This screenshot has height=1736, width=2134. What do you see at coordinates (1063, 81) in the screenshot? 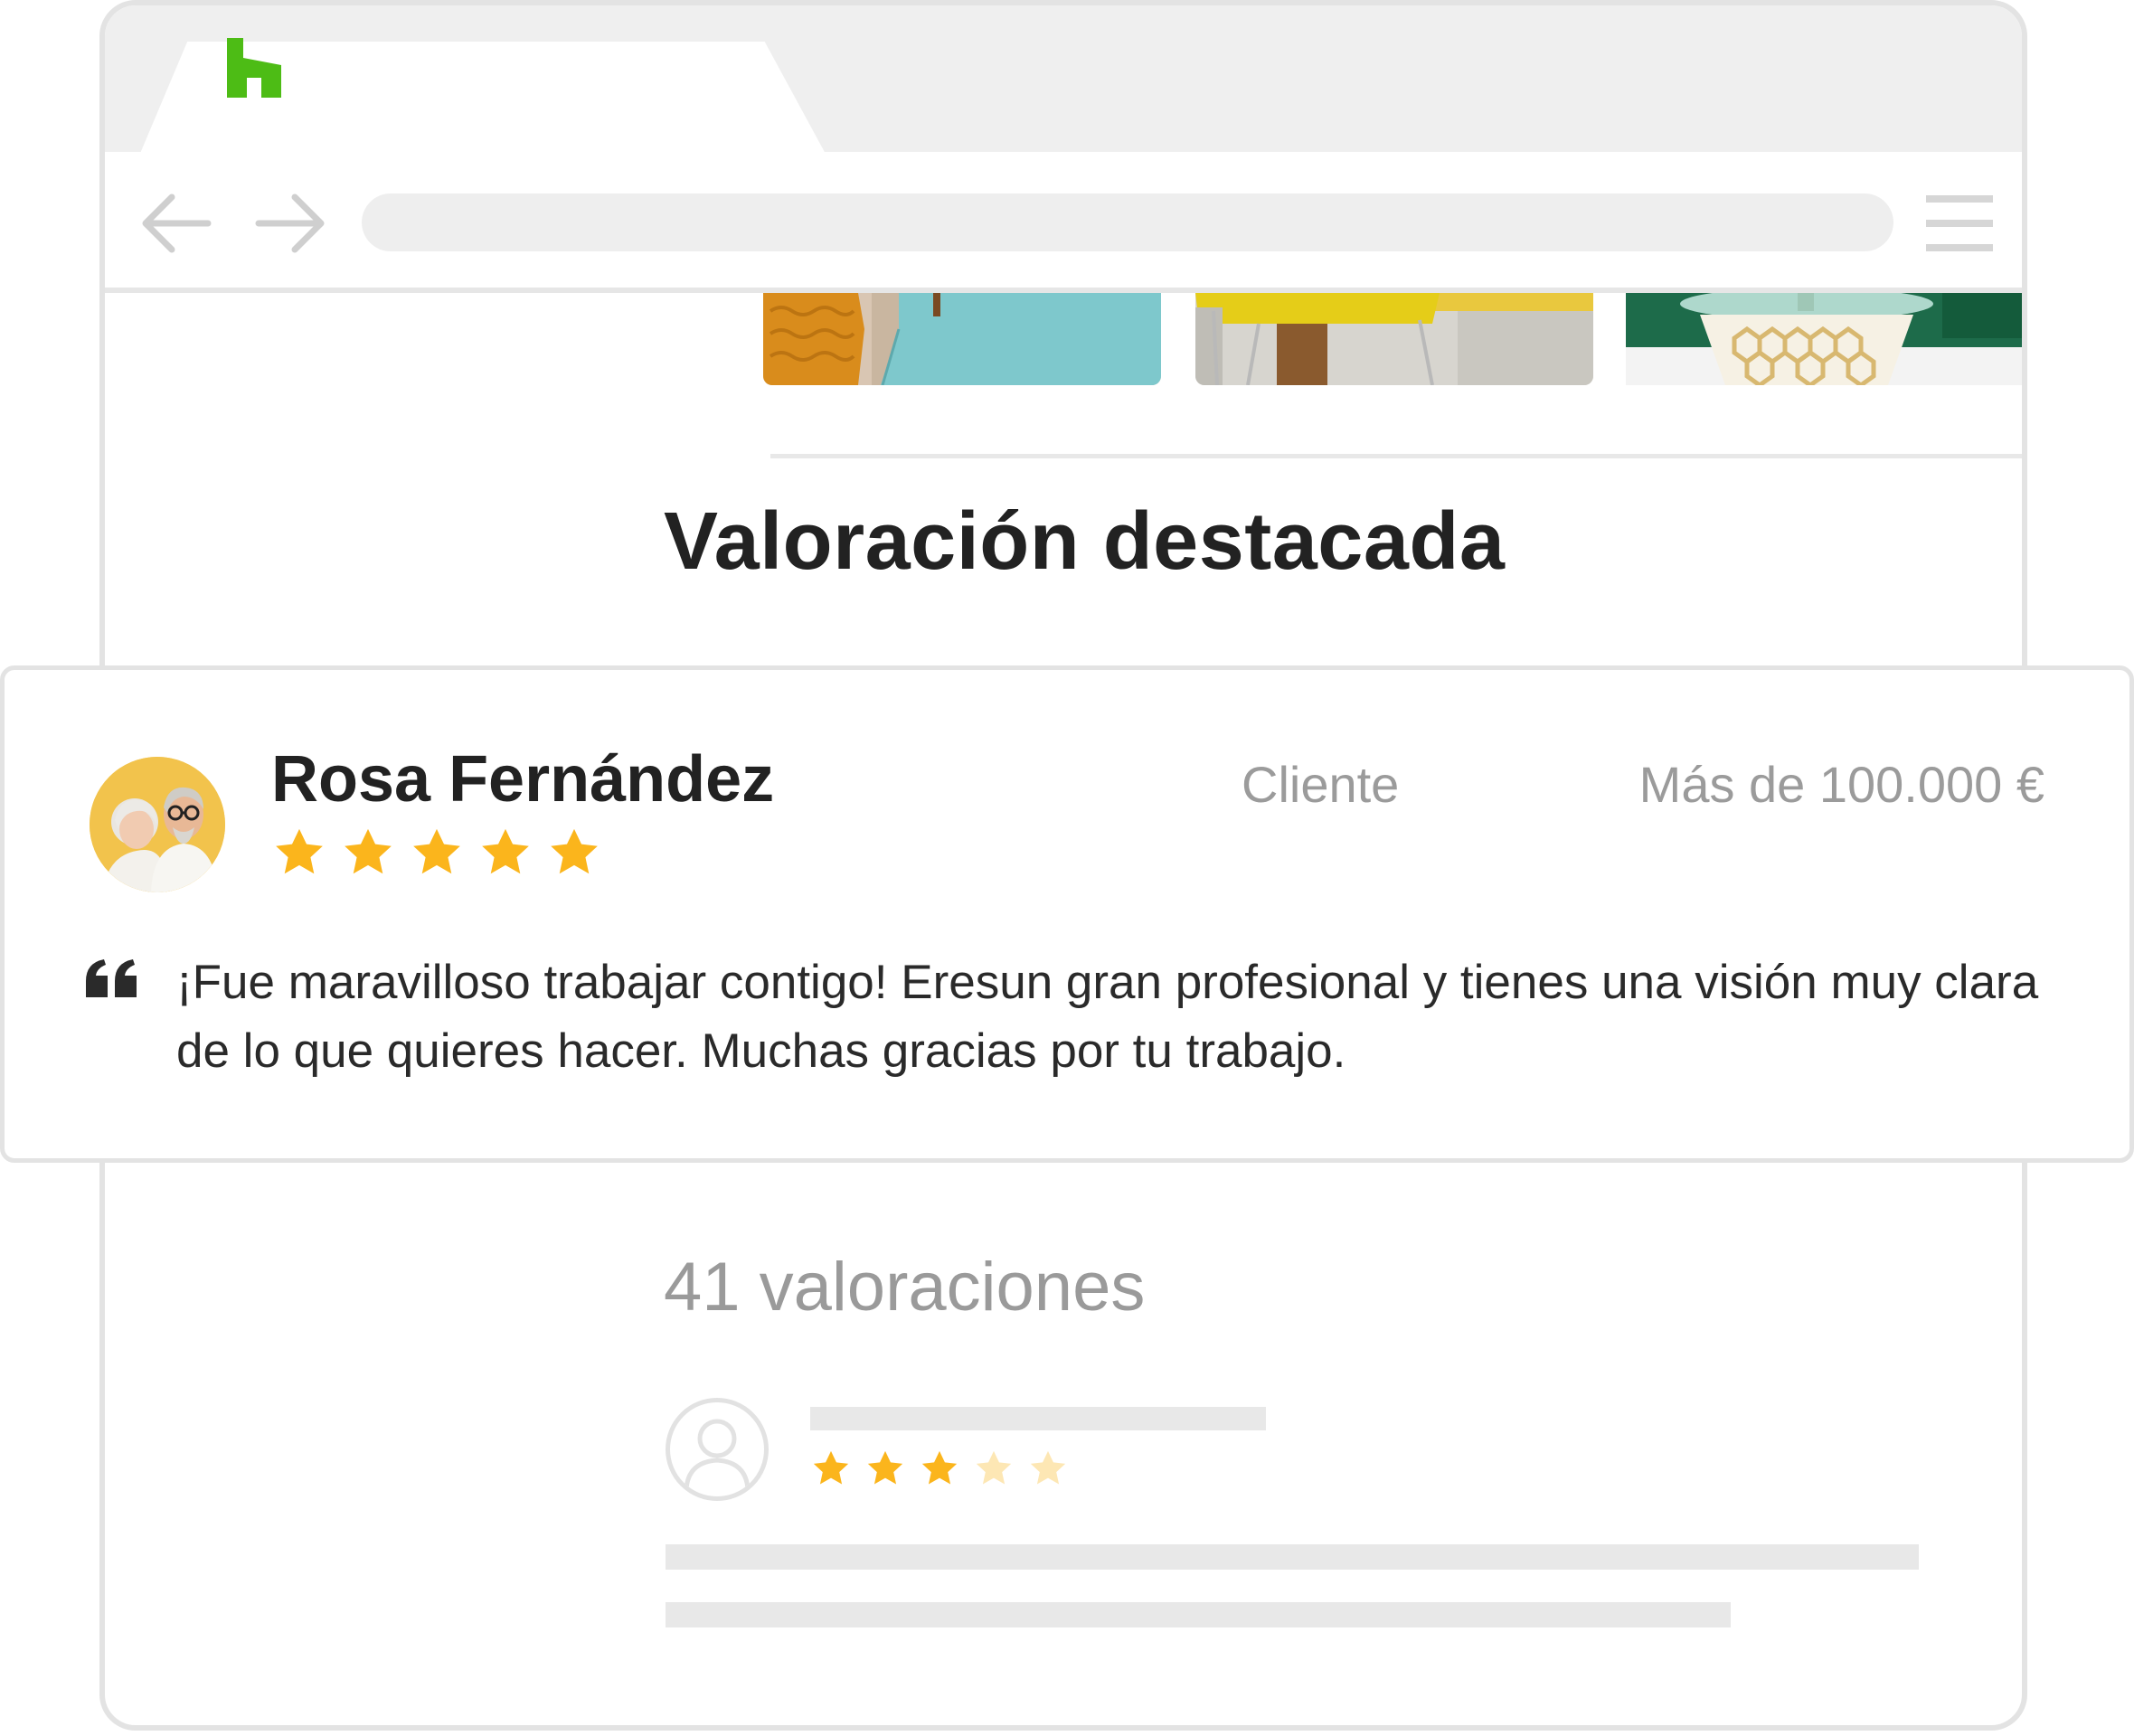
I see `tab-bar` at bounding box center [1063, 81].